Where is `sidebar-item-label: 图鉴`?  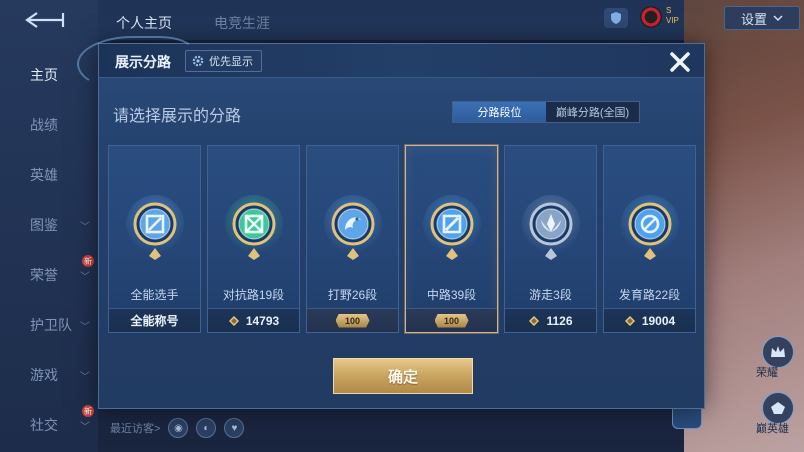 sidebar-item-label: 图鉴 is located at coordinates (44, 225).